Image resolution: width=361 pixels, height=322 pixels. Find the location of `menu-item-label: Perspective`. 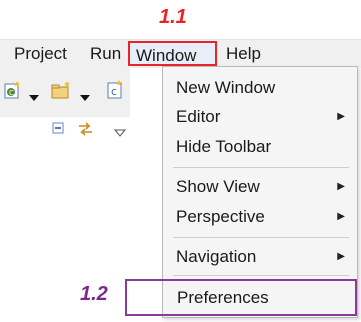

menu-item-label: Perspective is located at coordinates (220, 216).